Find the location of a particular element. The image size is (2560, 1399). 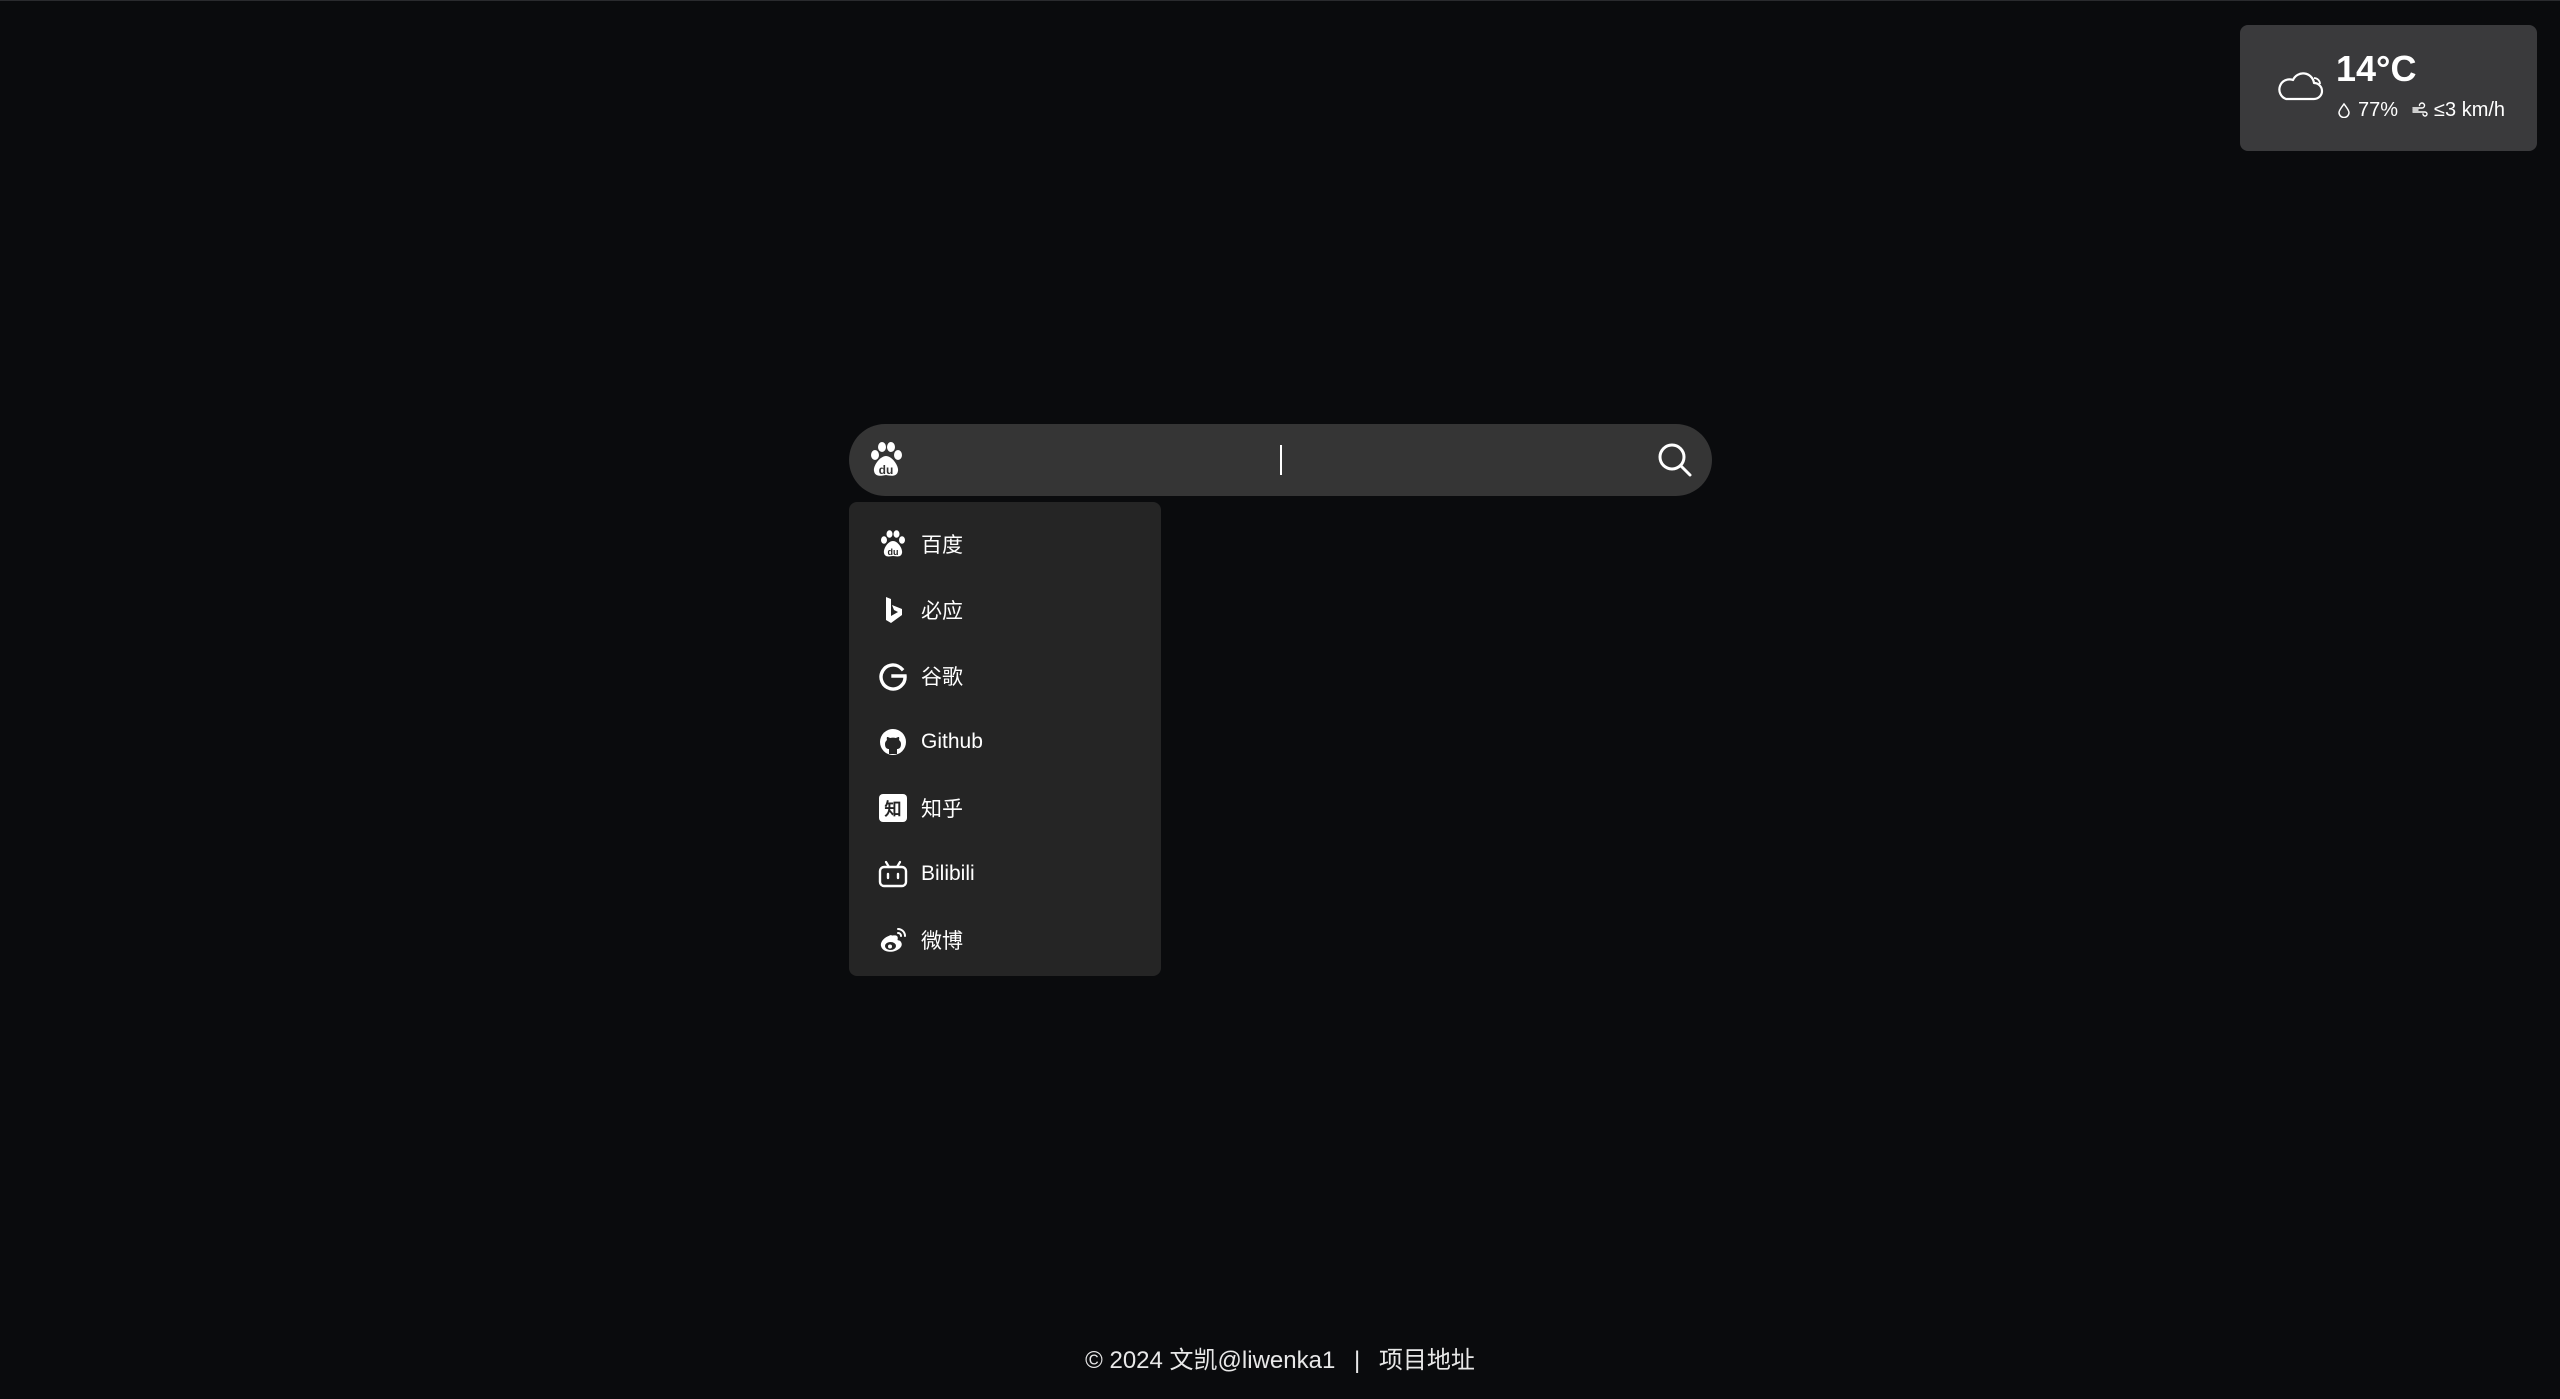

engine-option-bing: 必应 is located at coordinates (1005, 610).